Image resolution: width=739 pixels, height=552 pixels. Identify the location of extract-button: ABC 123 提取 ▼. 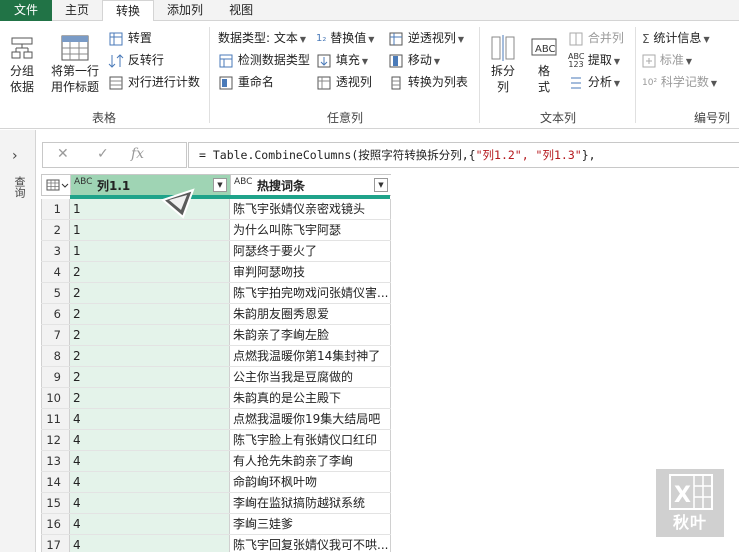
(594, 61).